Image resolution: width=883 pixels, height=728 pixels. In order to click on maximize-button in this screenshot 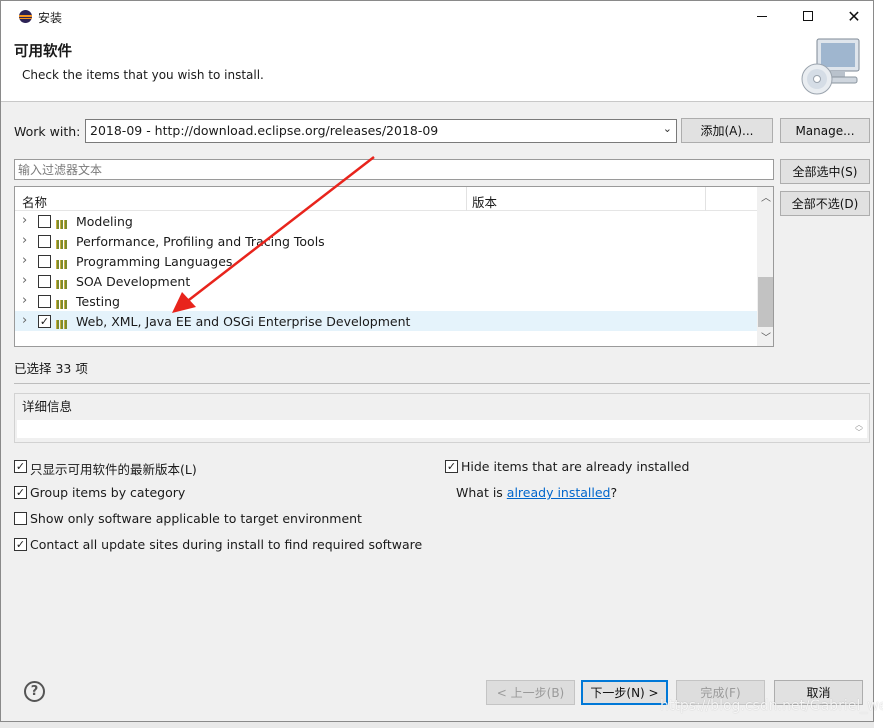, I will do `click(808, 16)`.